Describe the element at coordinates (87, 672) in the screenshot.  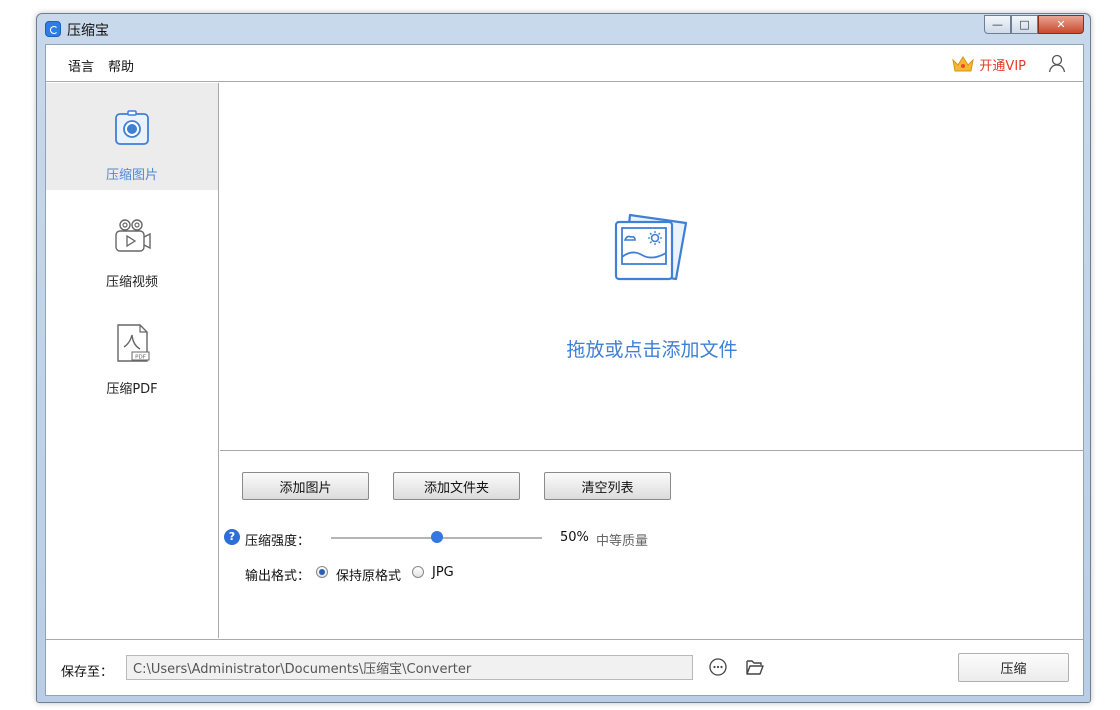
I see `save-to-label: 保存至：` at that location.